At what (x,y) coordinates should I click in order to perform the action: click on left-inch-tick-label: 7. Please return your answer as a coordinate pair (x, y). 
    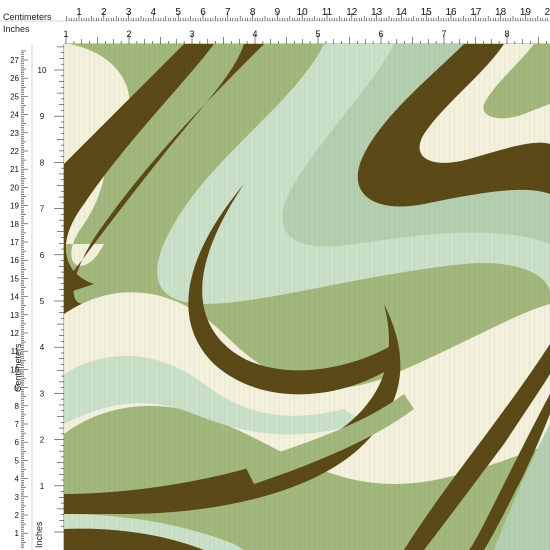
    Looking at the image, I should click on (42, 209).